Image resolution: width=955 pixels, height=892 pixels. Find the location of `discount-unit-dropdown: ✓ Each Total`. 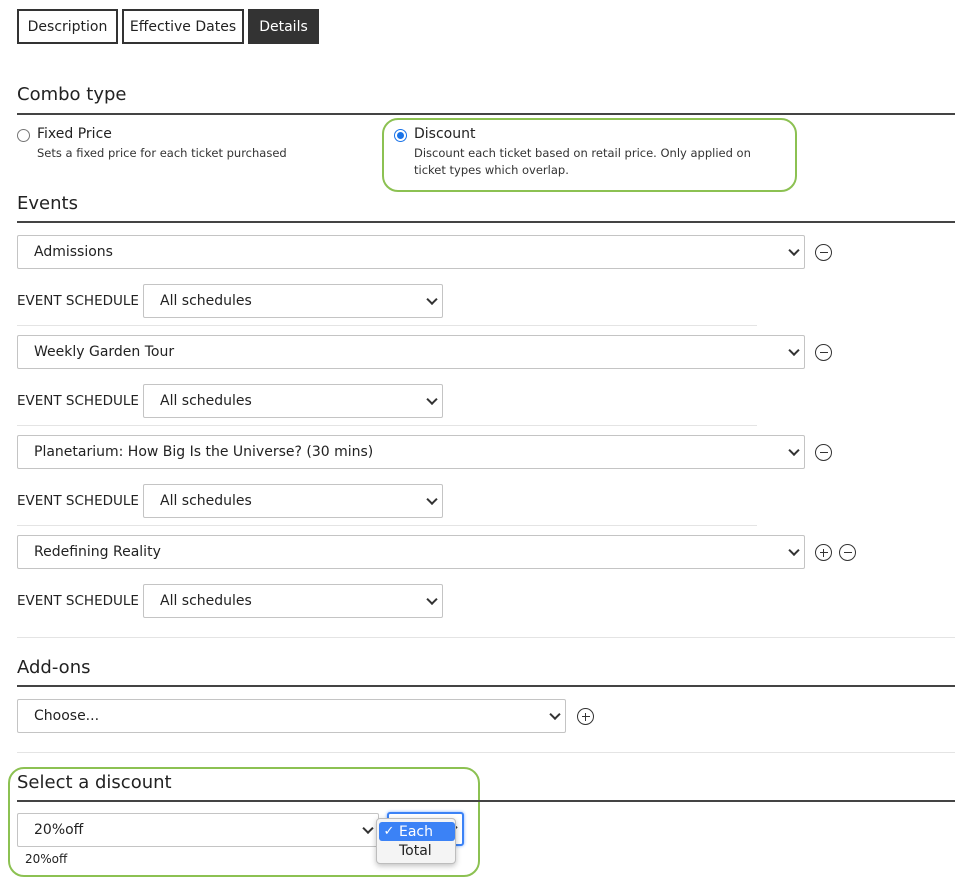

discount-unit-dropdown: ✓ Each Total is located at coordinates (416, 841).